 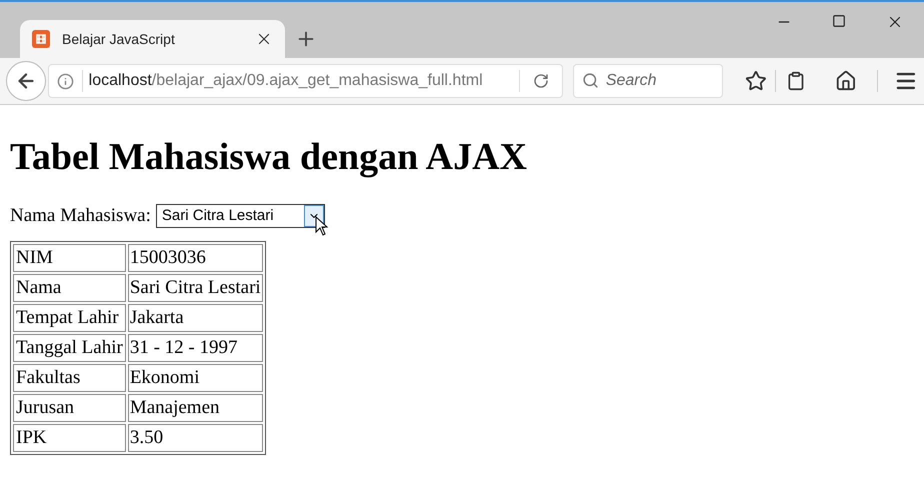 I want to click on table-cell: Jakarta, so click(x=195, y=318).